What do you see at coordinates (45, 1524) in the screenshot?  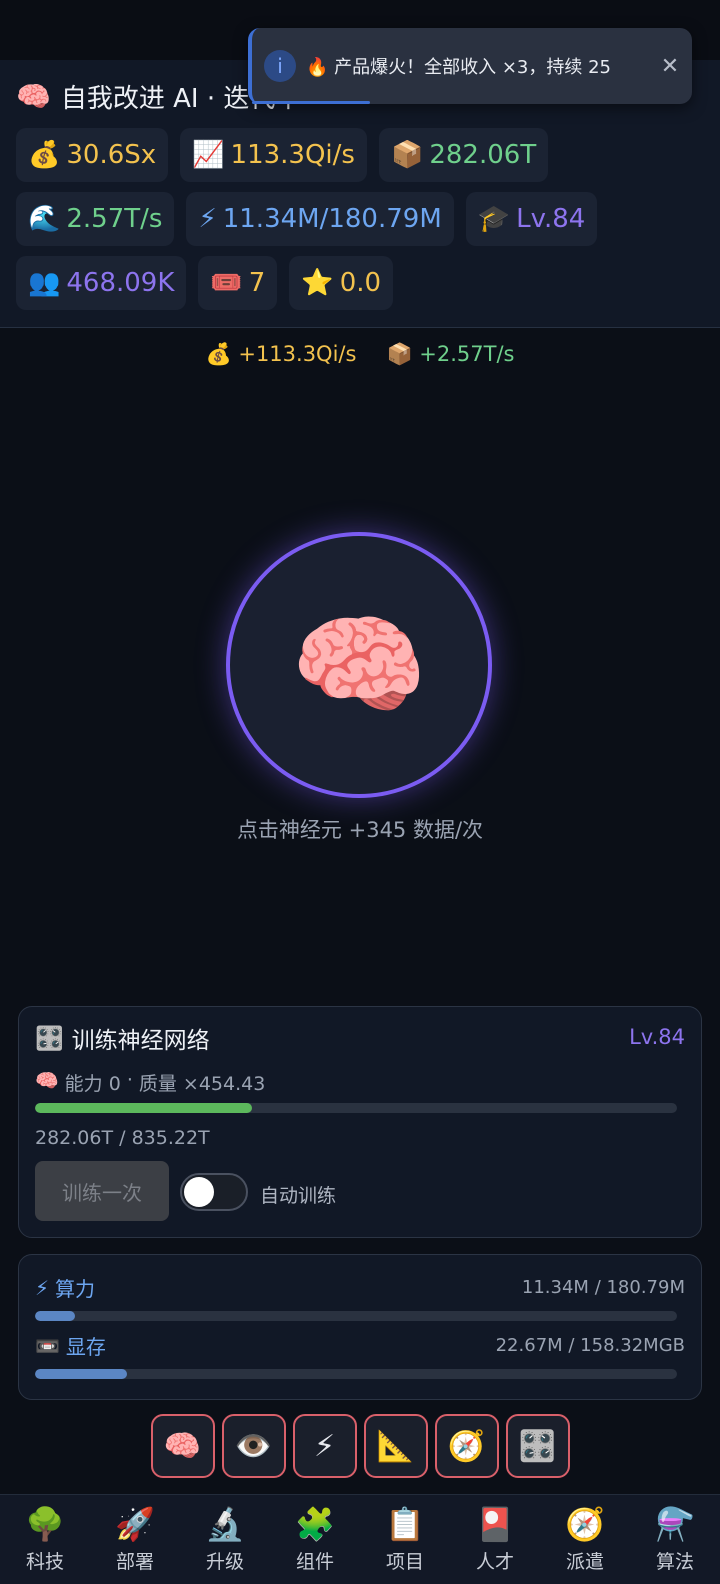 I see `tech-icon: 🌳` at bounding box center [45, 1524].